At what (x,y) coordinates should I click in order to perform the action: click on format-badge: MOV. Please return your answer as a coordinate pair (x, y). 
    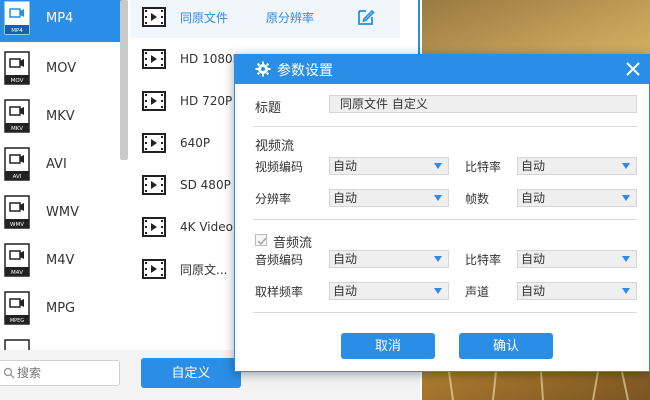
    Looking at the image, I should click on (17, 81).